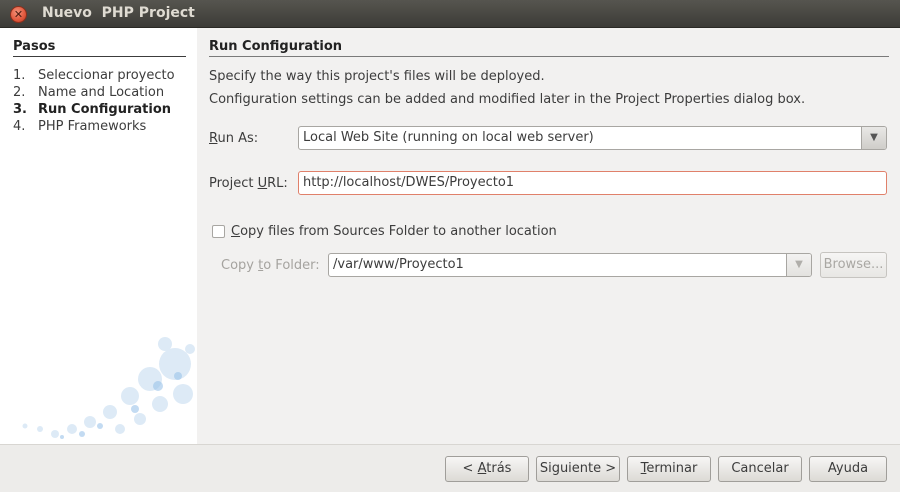  What do you see at coordinates (549, 56) in the screenshot?
I see `section-divider` at bounding box center [549, 56].